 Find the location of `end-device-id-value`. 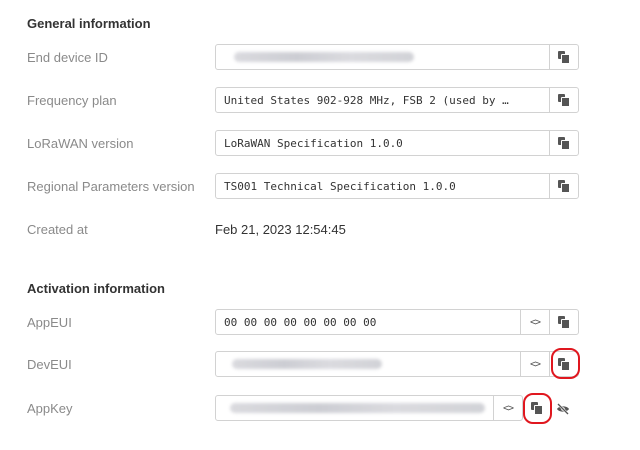

end-device-id-value is located at coordinates (382, 57).